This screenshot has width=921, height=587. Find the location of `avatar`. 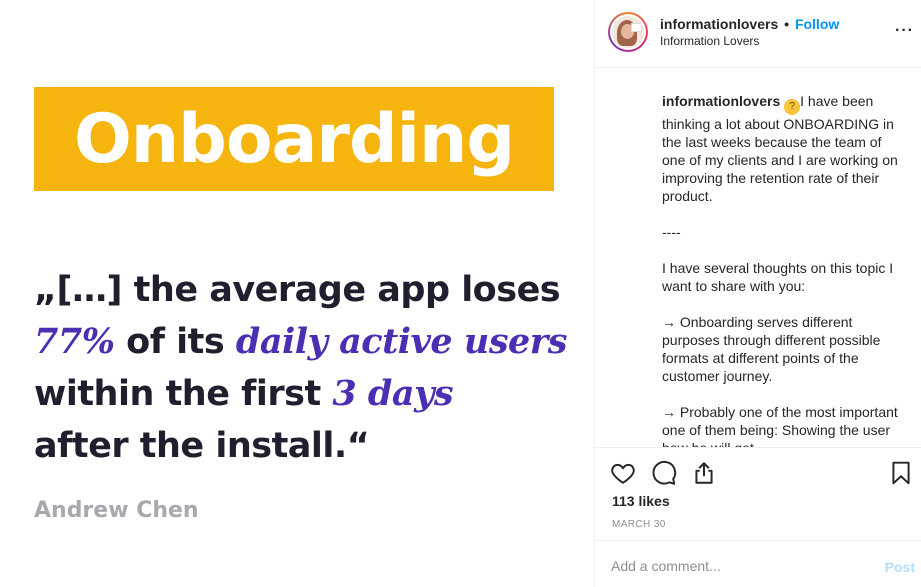

avatar is located at coordinates (628, 32).